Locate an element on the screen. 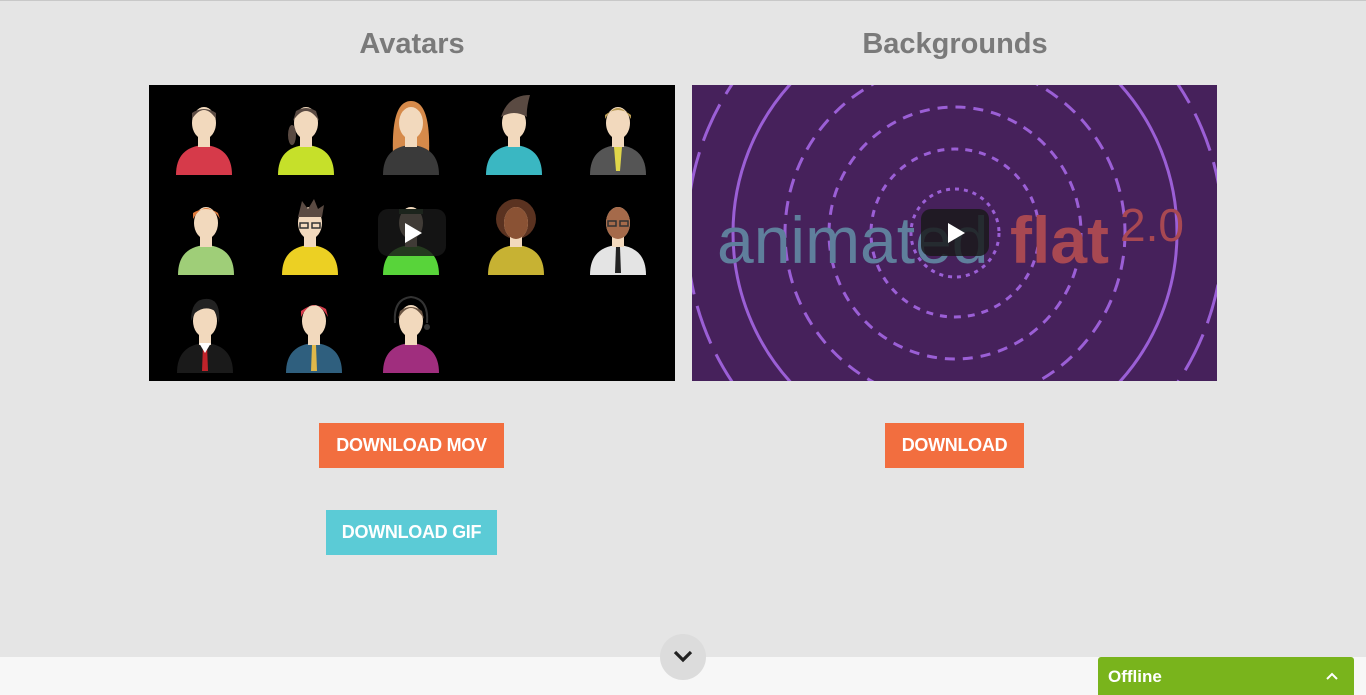 This screenshot has width=1366, height=695. chevron-up-icon is located at coordinates (1332, 676).